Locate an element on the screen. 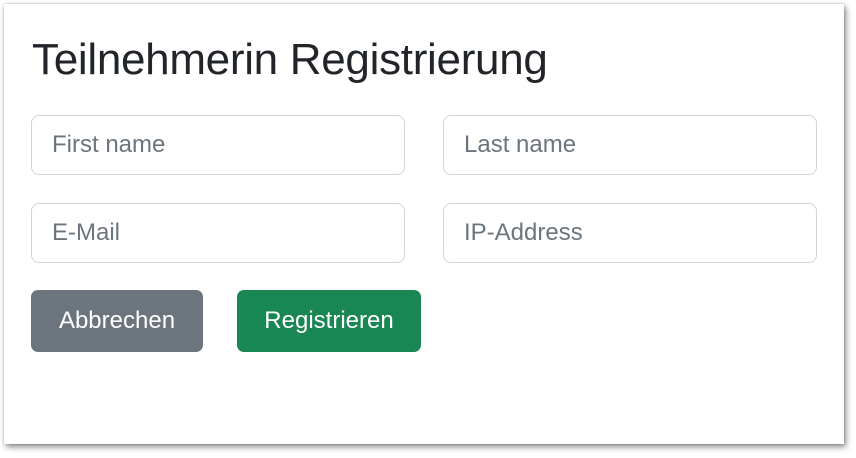 This screenshot has width=856, height=458. cancel-button: Abbrechen is located at coordinates (117, 321).